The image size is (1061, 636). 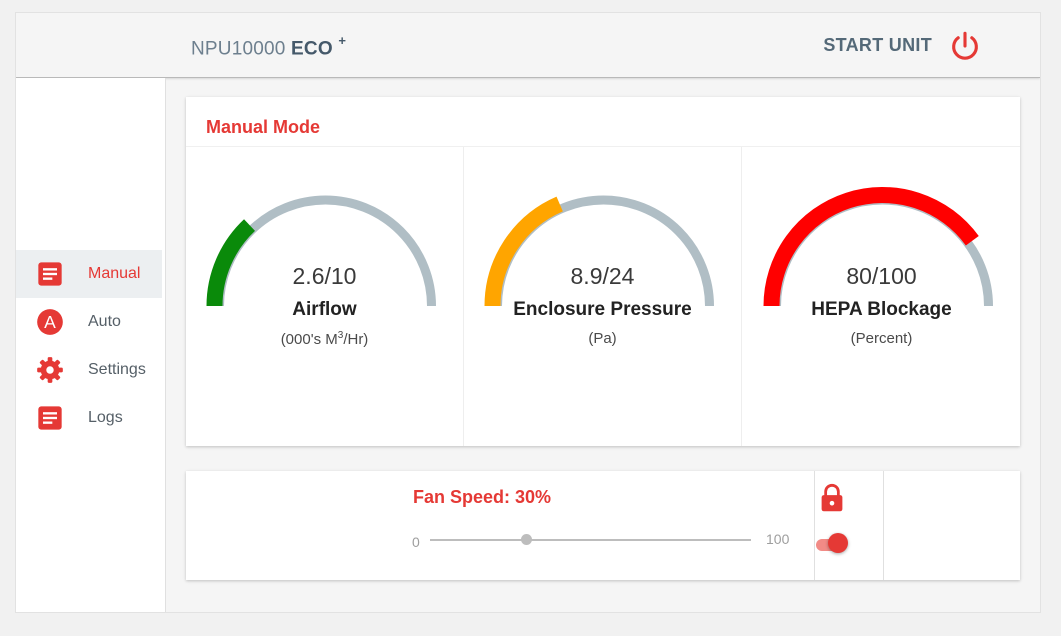 I want to click on power-icon, so click(x=965, y=46).